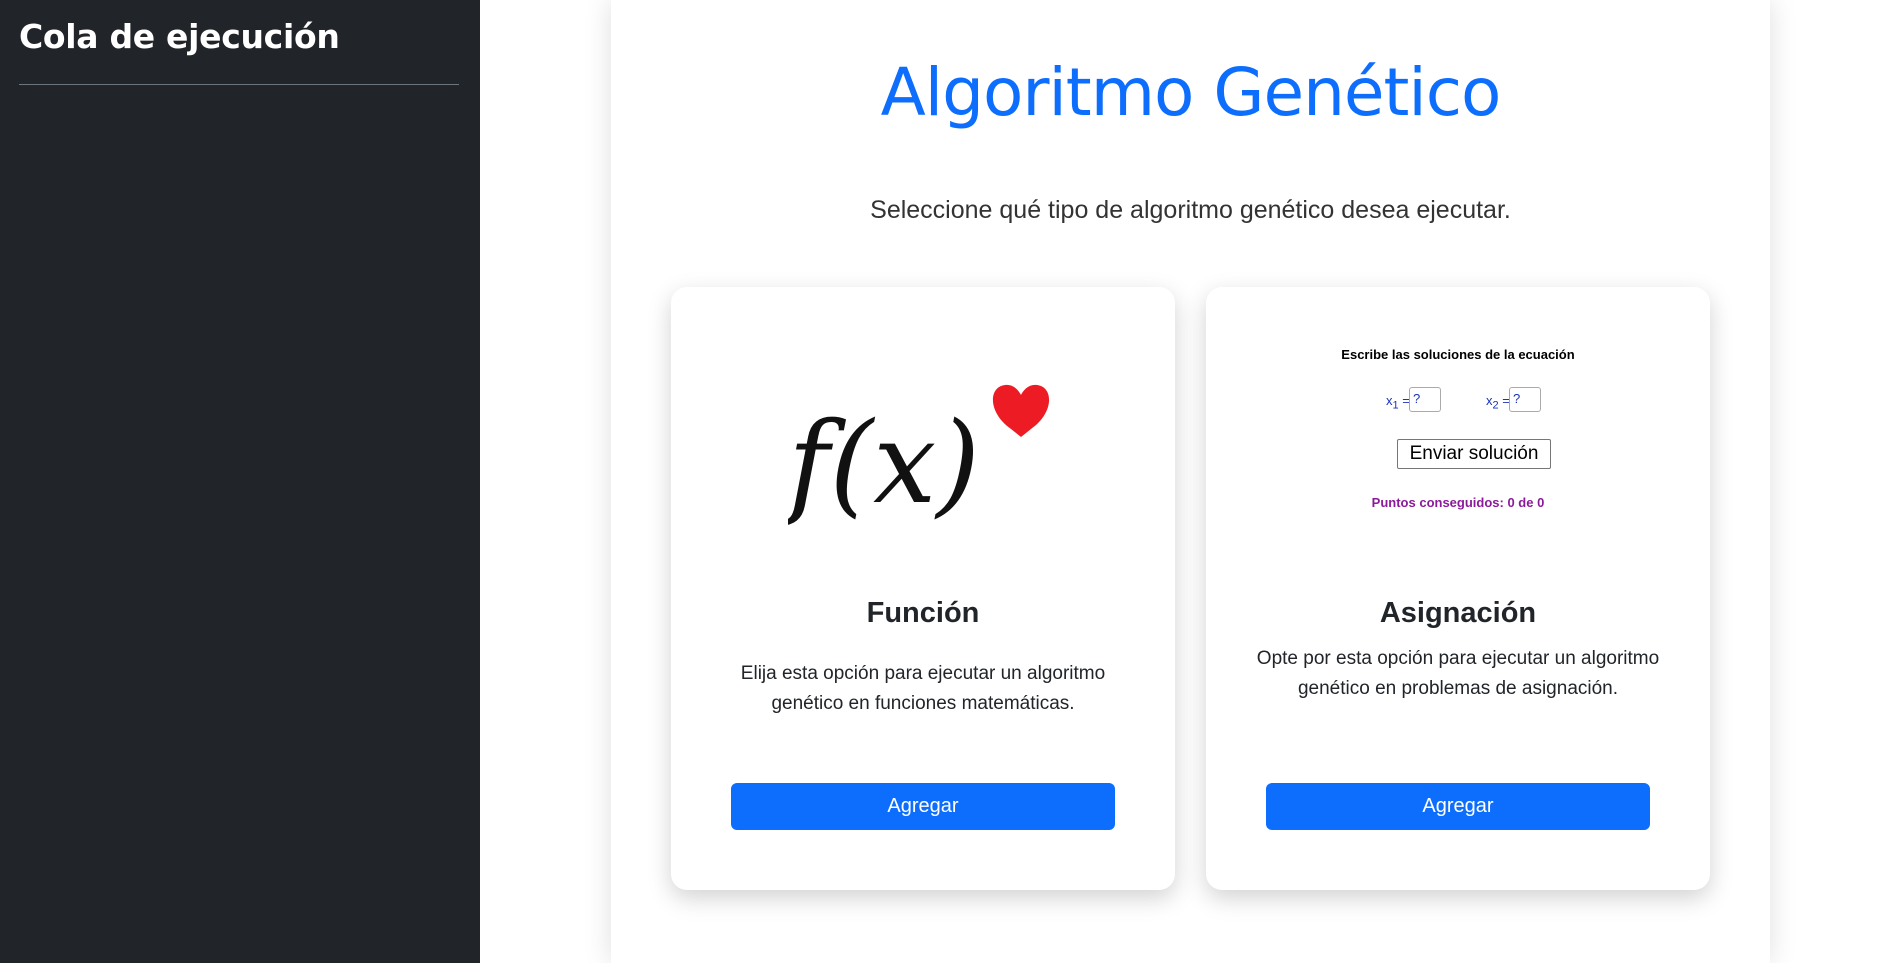  Describe the element at coordinates (239, 84) in the screenshot. I see `sidebar-divider` at that location.